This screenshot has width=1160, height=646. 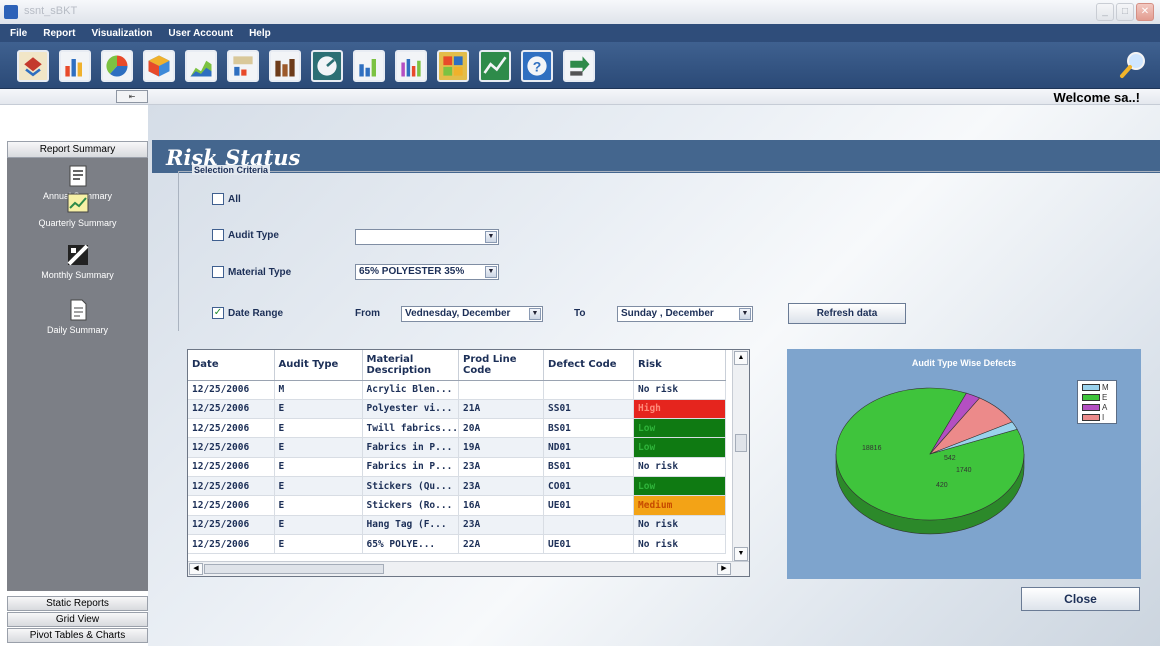 What do you see at coordinates (327, 66) in the screenshot?
I see `gauge-icon` at bounding box center [327, 66].